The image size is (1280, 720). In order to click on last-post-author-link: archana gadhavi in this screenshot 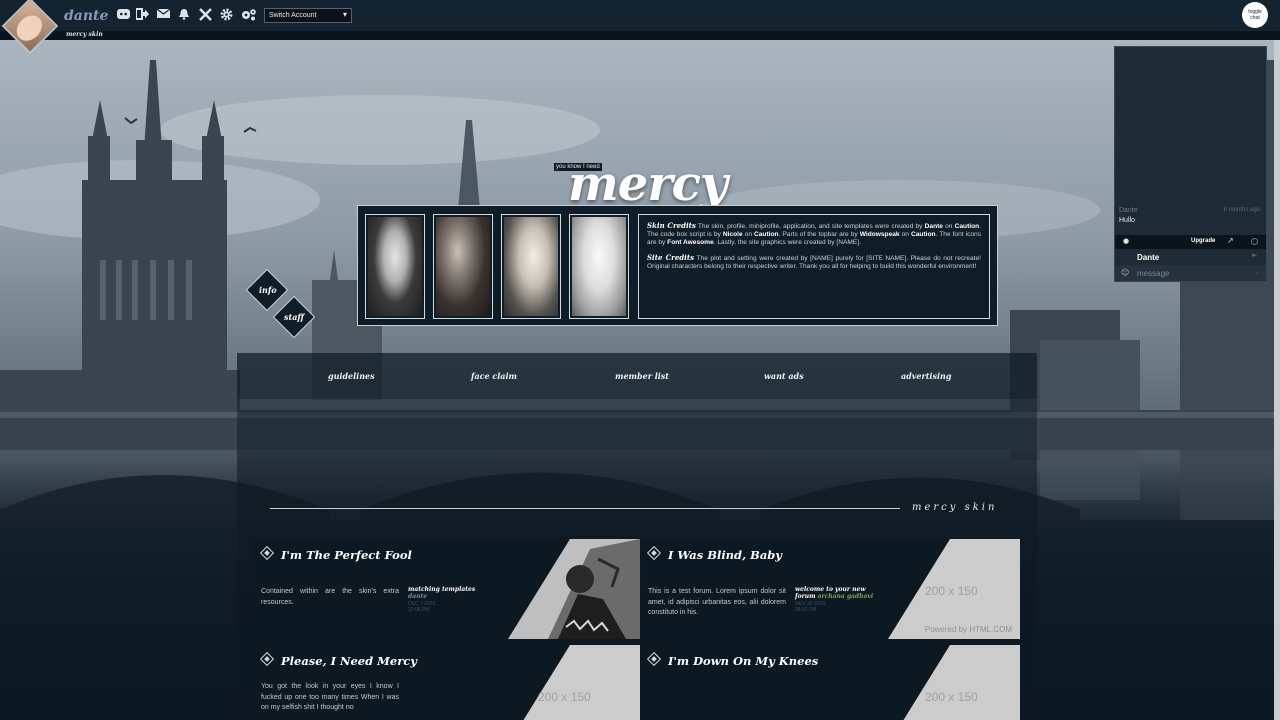, I will do `click(846, 596)`.